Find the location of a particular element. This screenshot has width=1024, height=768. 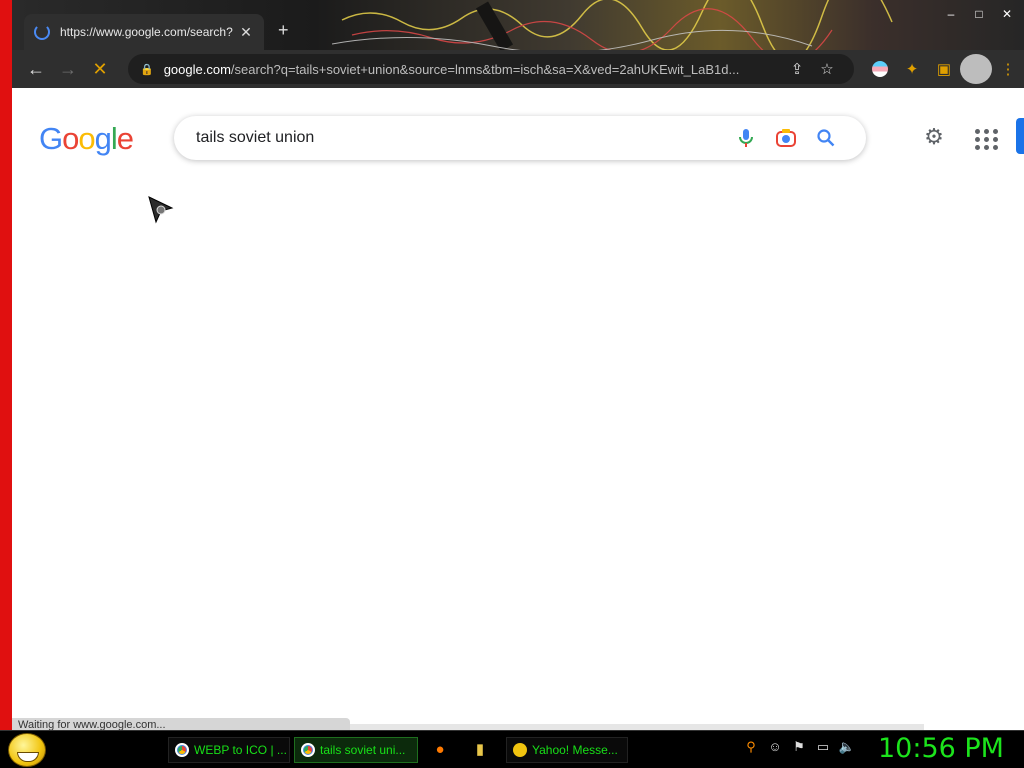

firefox-icon: ● is located at coordinates (440, 749).